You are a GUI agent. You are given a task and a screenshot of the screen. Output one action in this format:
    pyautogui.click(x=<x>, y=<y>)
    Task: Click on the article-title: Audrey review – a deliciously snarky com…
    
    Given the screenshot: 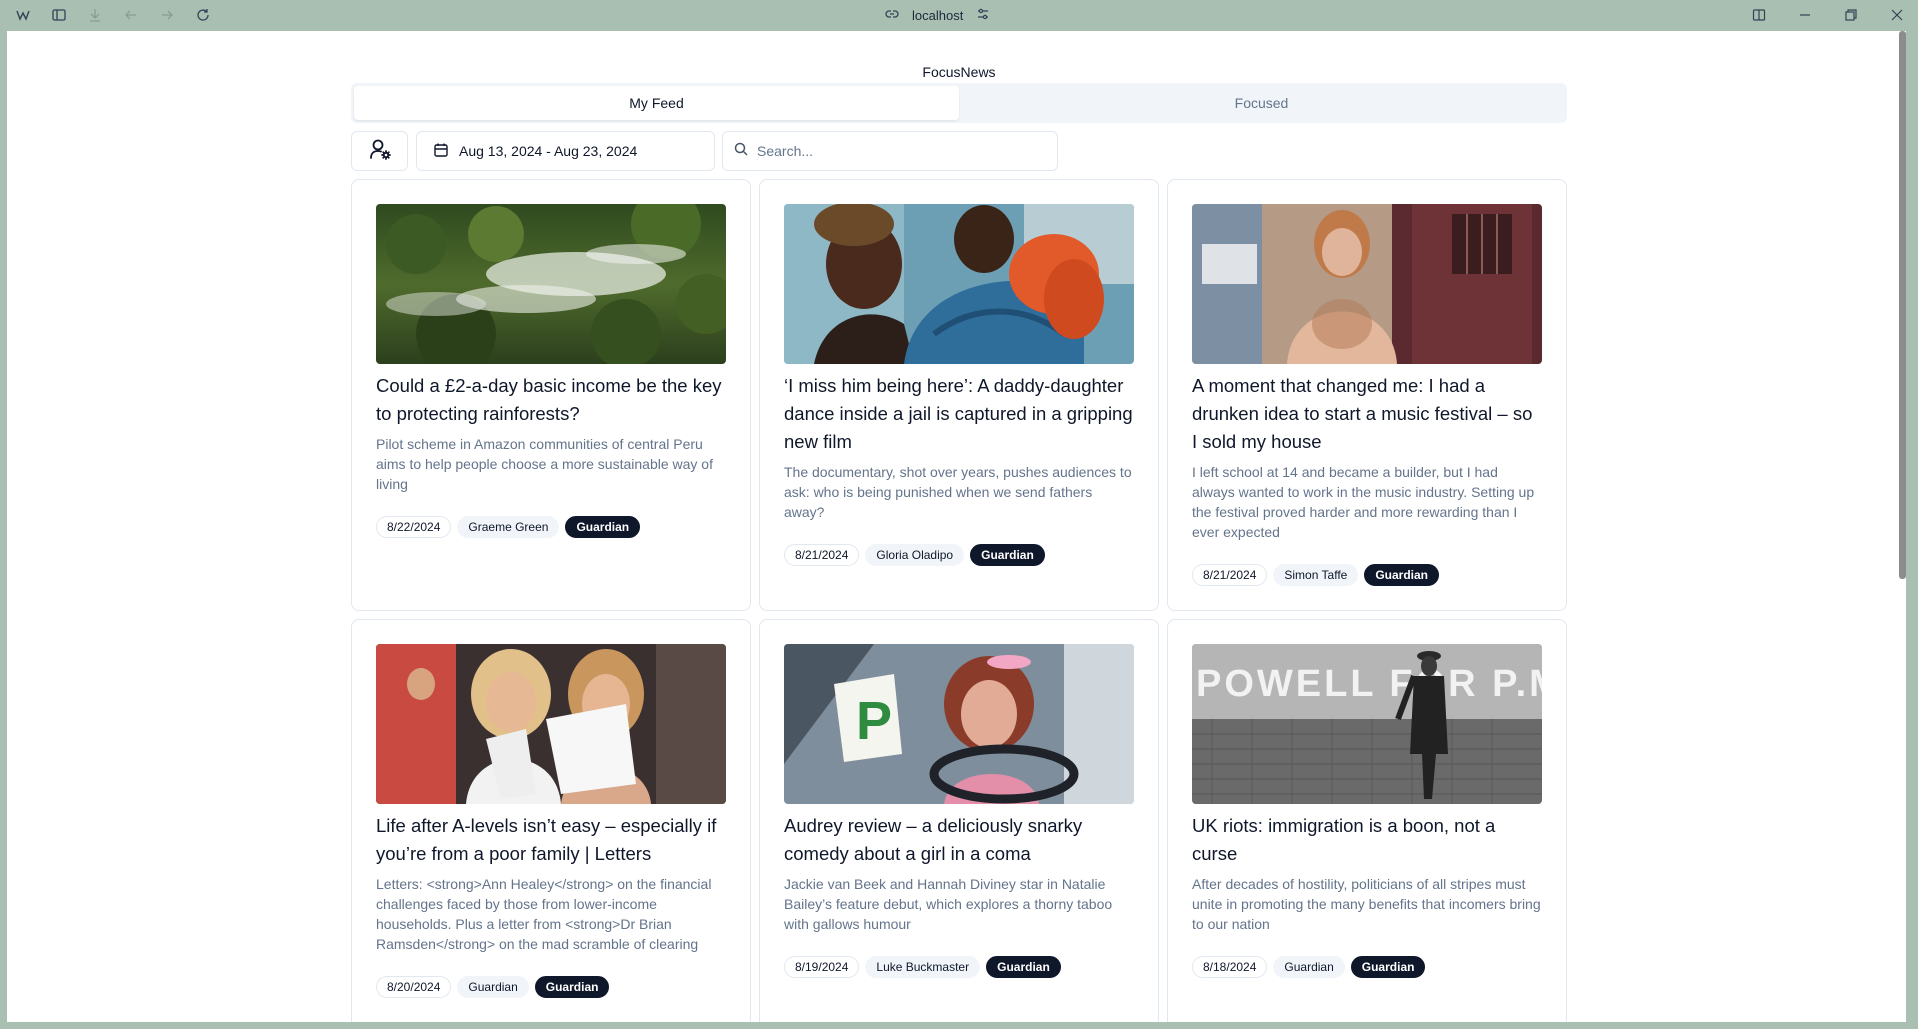 What is the action you would take?
    pyautogui.click(x=959, y=840)
    